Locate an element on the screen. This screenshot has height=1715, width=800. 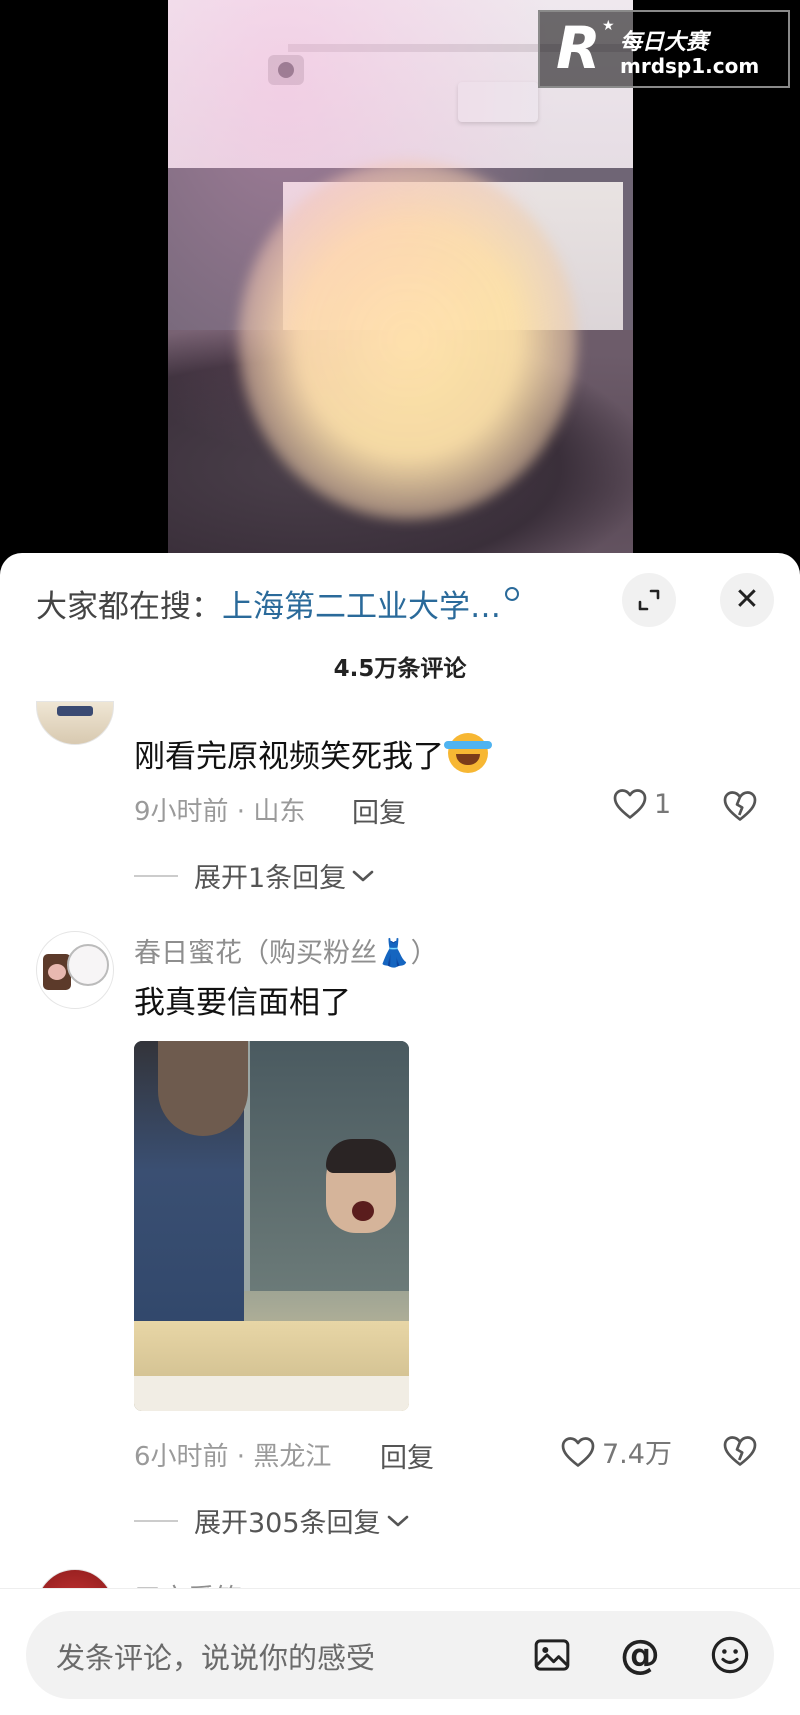
comment-text-content: 刚看完原视频笑死我了 is located at coordinates (289, 757).